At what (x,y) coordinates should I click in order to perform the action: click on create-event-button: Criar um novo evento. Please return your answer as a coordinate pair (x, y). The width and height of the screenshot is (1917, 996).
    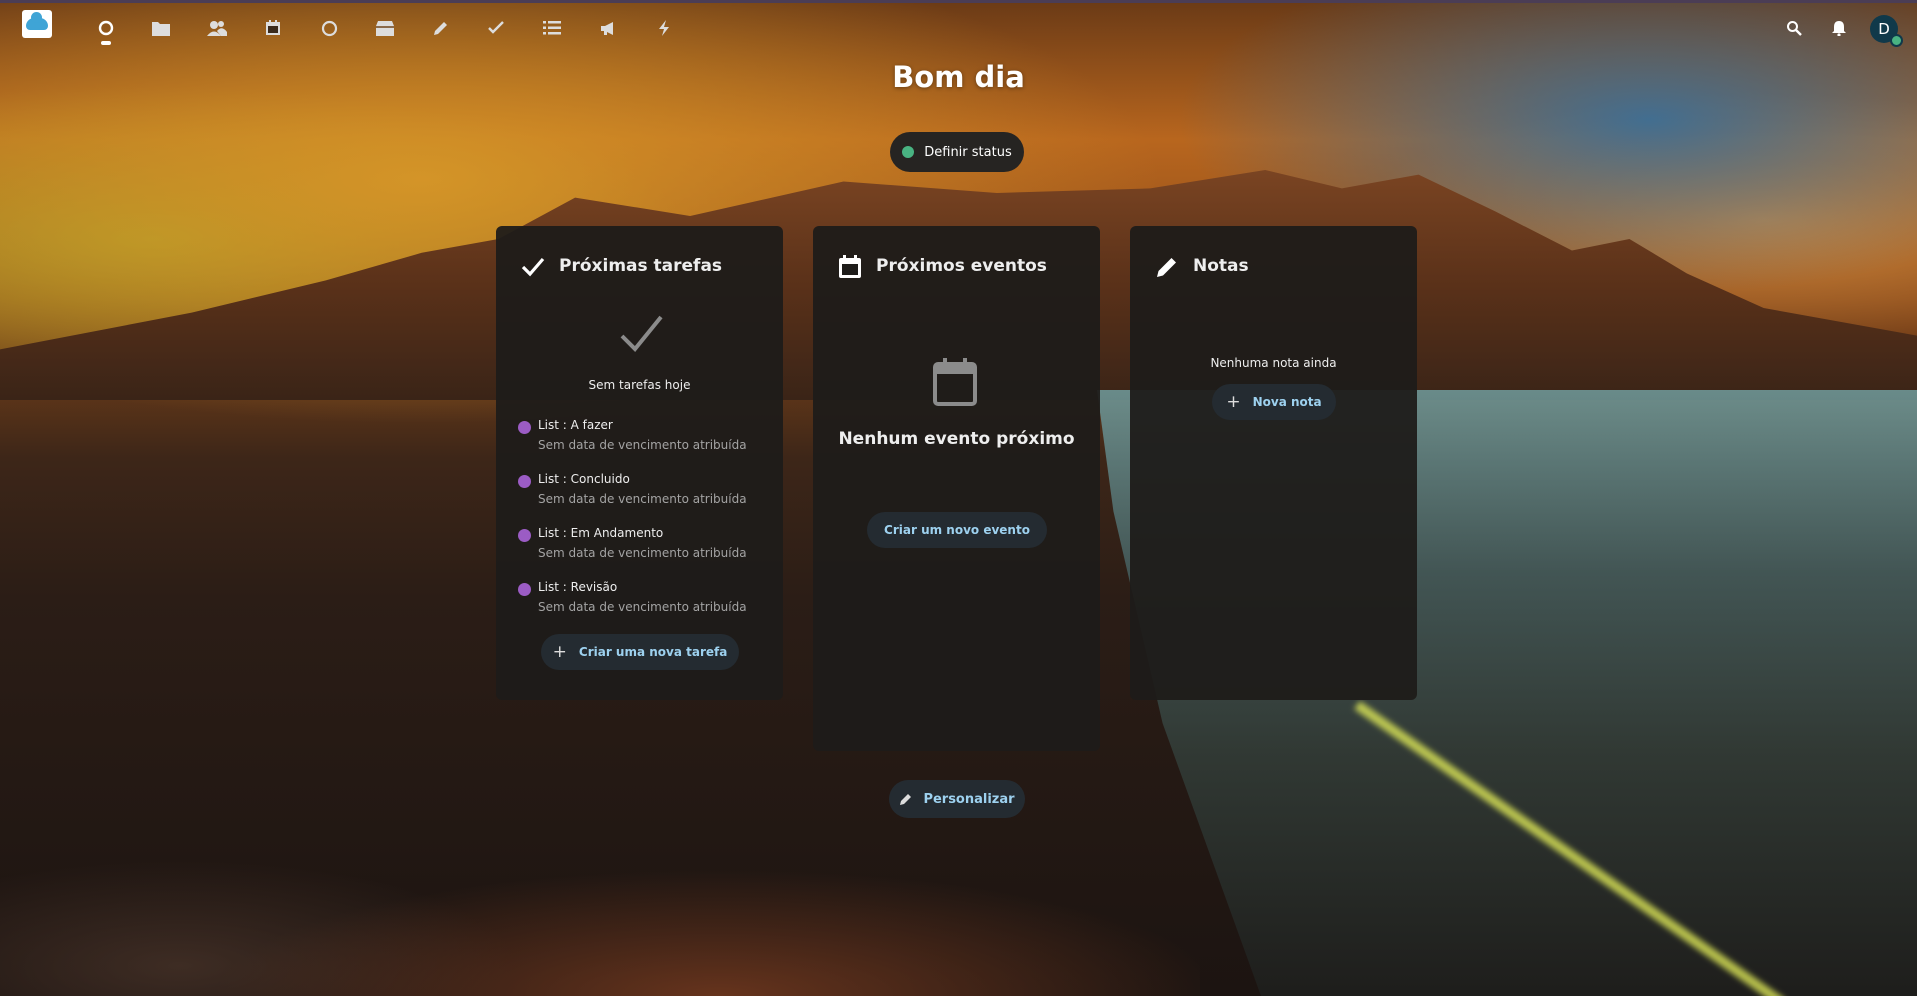
    Looking at the image, I should click on (957, 530).